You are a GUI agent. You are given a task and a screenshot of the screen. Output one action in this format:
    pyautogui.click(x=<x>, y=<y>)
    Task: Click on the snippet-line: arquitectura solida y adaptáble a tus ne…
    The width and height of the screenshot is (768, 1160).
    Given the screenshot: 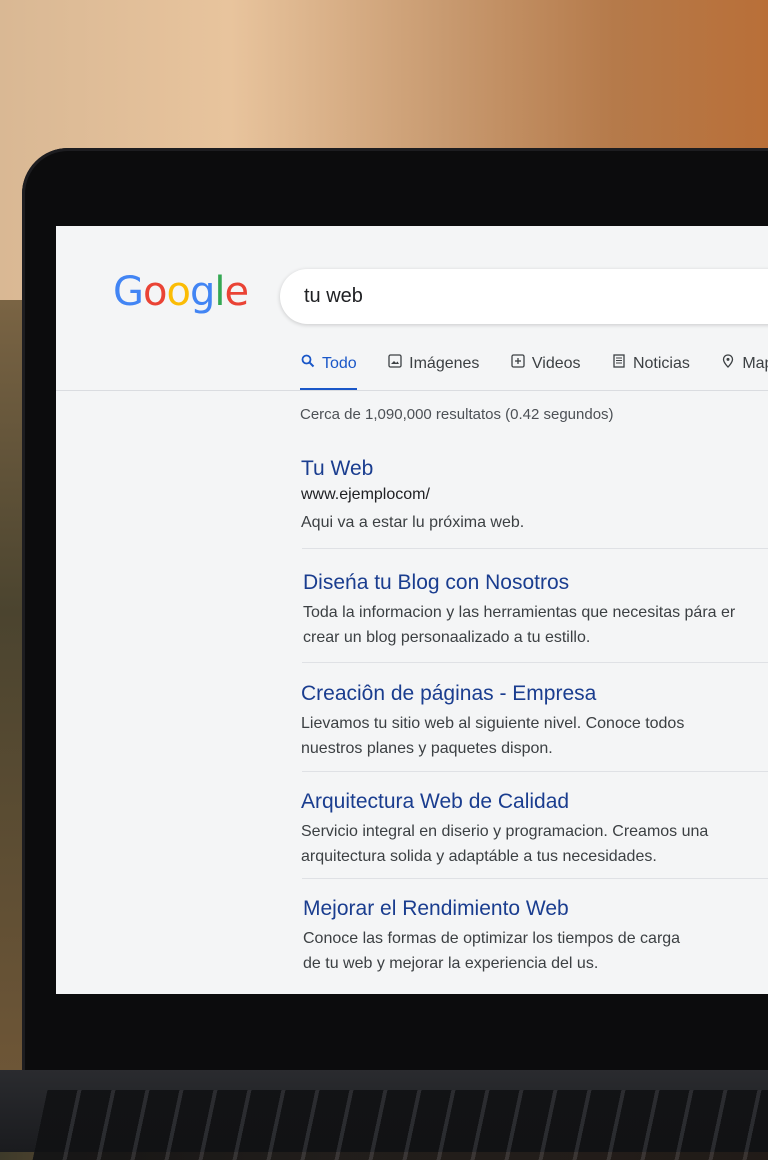 What is the action you would take?
    pyautogui.click(x=479, y=856)
    